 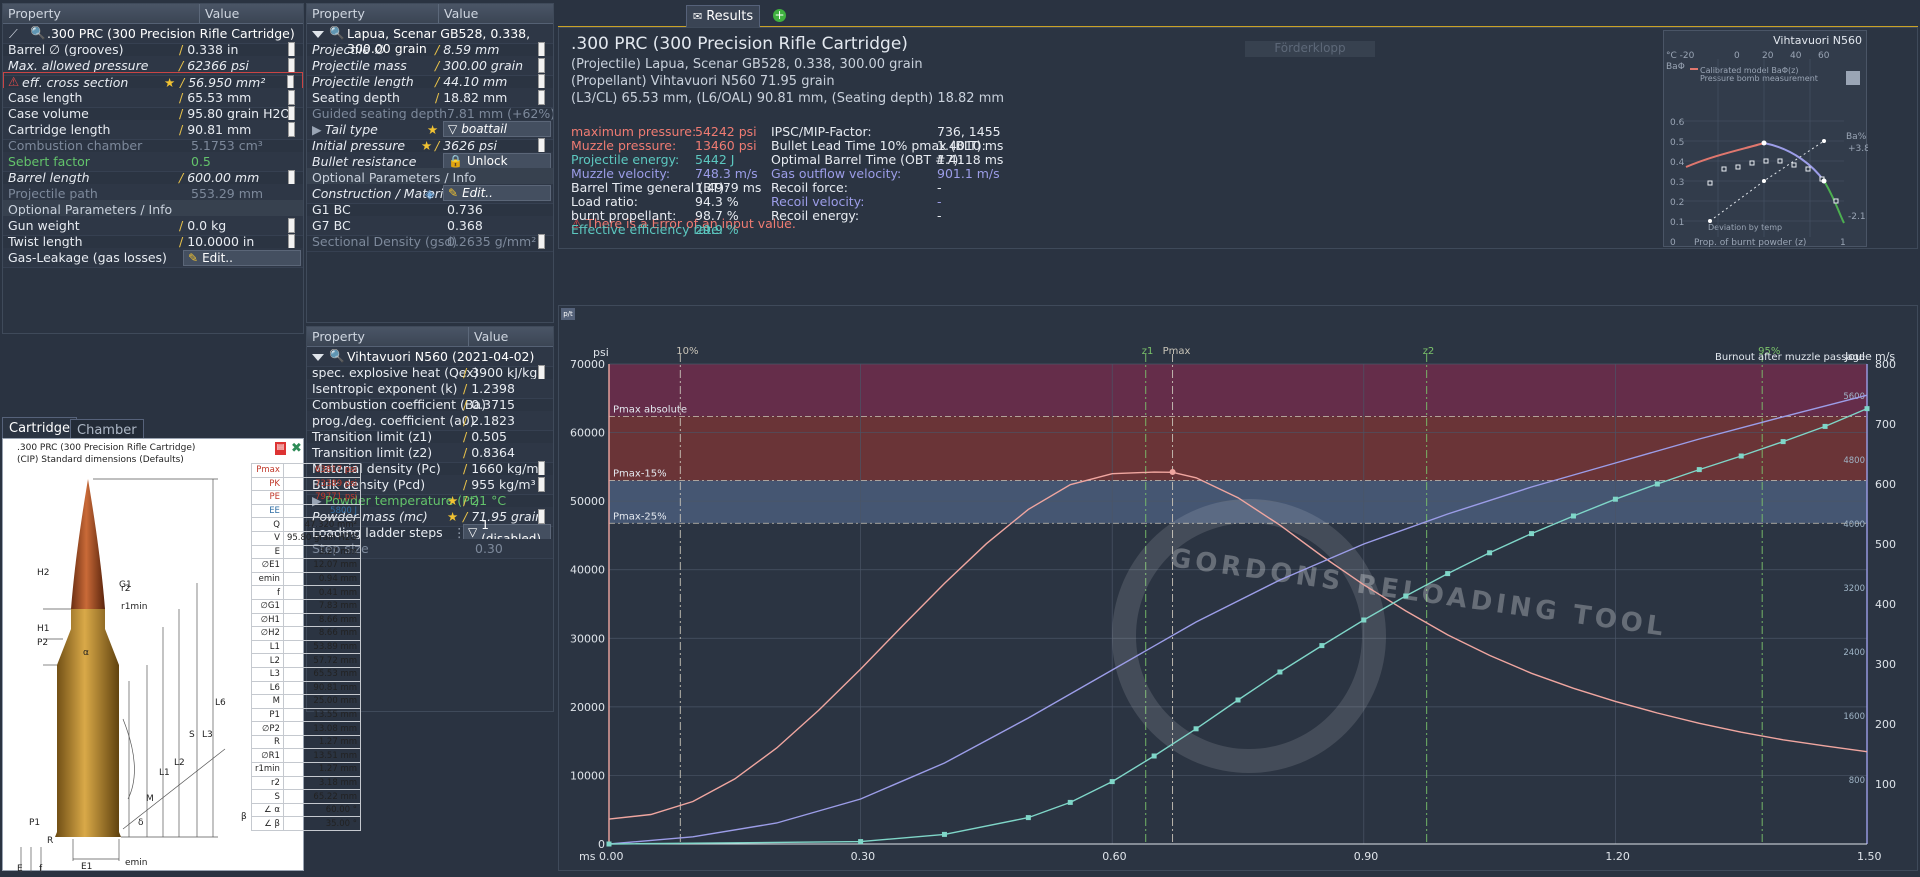 I want to click on add-tab-icon: +, so click(x=779, y=15).